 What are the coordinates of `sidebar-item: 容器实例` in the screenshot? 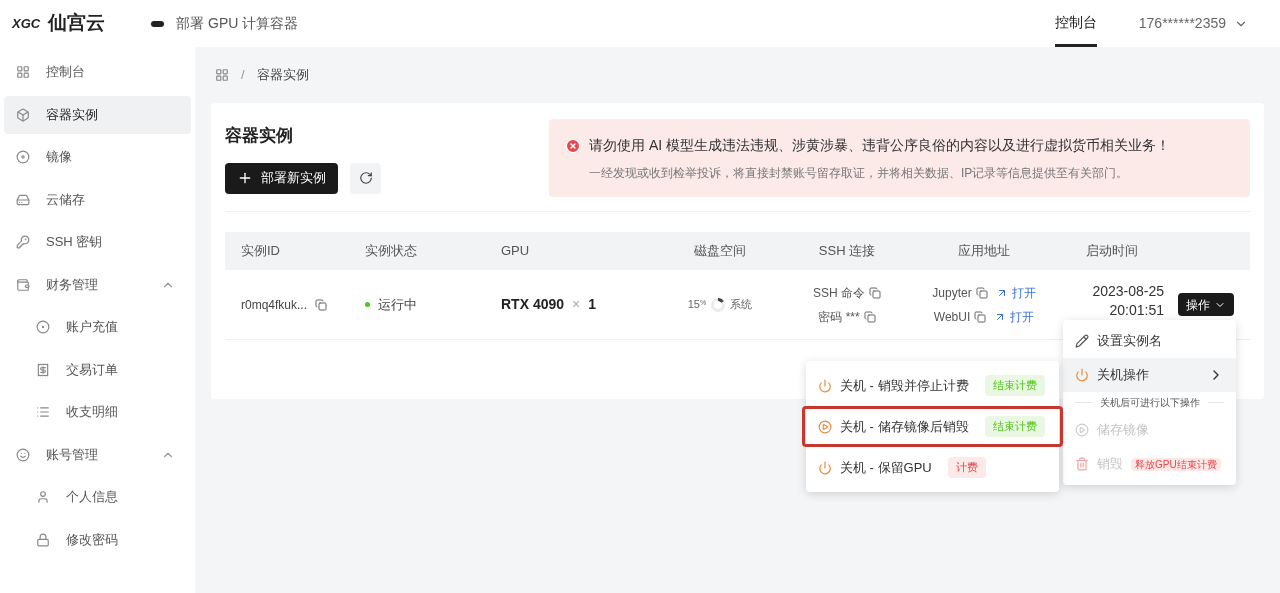 It's located at (97, 114).